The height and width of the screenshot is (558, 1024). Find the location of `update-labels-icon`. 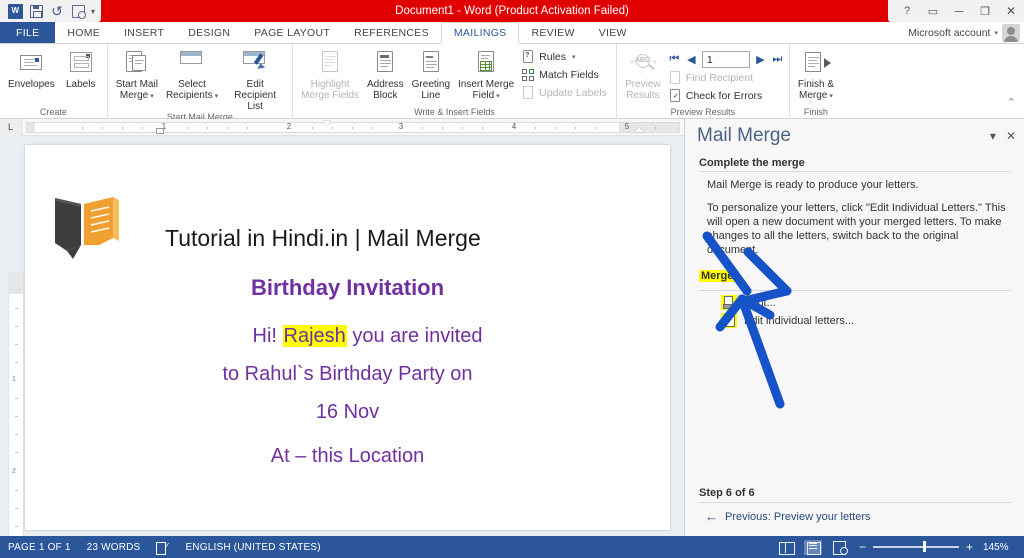

update-labels-icon is located at coordinates (528, 93).